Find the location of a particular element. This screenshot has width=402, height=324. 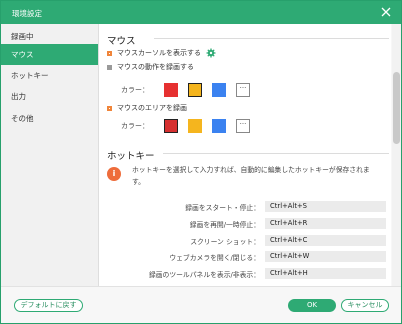

cancel-button: キャンセル is located at coordinates (365, 305).